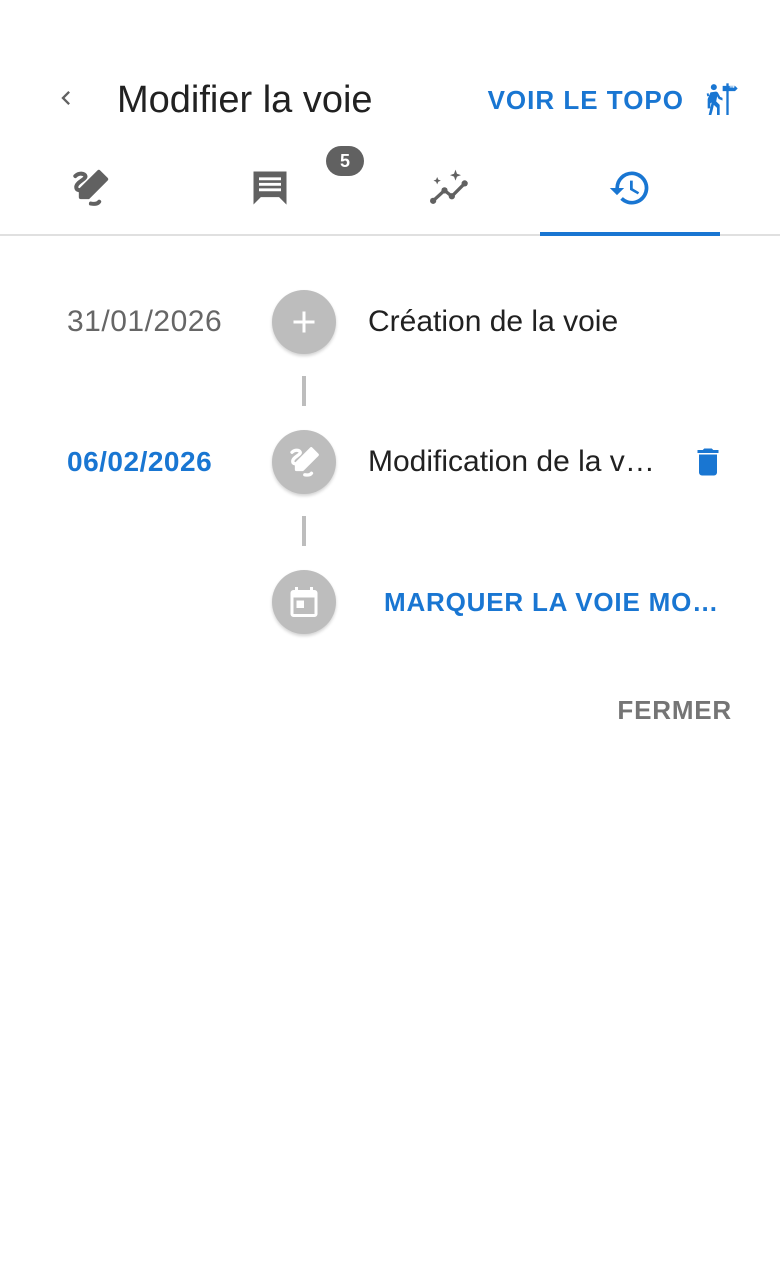 The width and height of the screenshot is (780, 1280). I want to click on chevron-left-icon, so click(66, 100).